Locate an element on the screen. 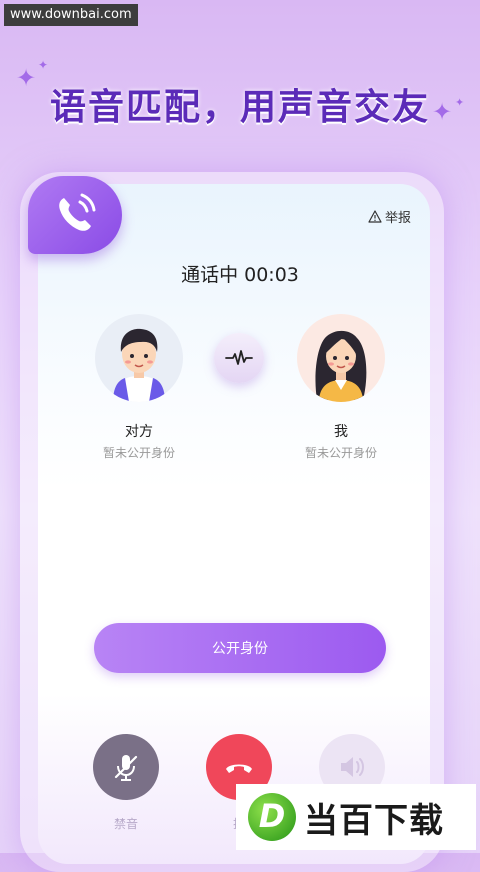  my-identity-status: 暂未公开身份 is located at coordinates (340, 453).